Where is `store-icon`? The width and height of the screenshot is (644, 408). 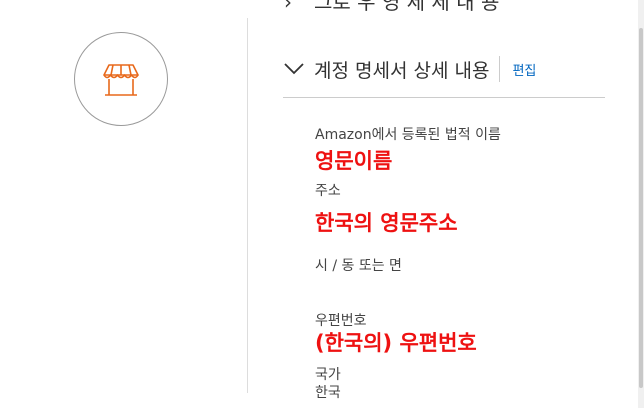 store-icon is located at coordinates (121, 80).